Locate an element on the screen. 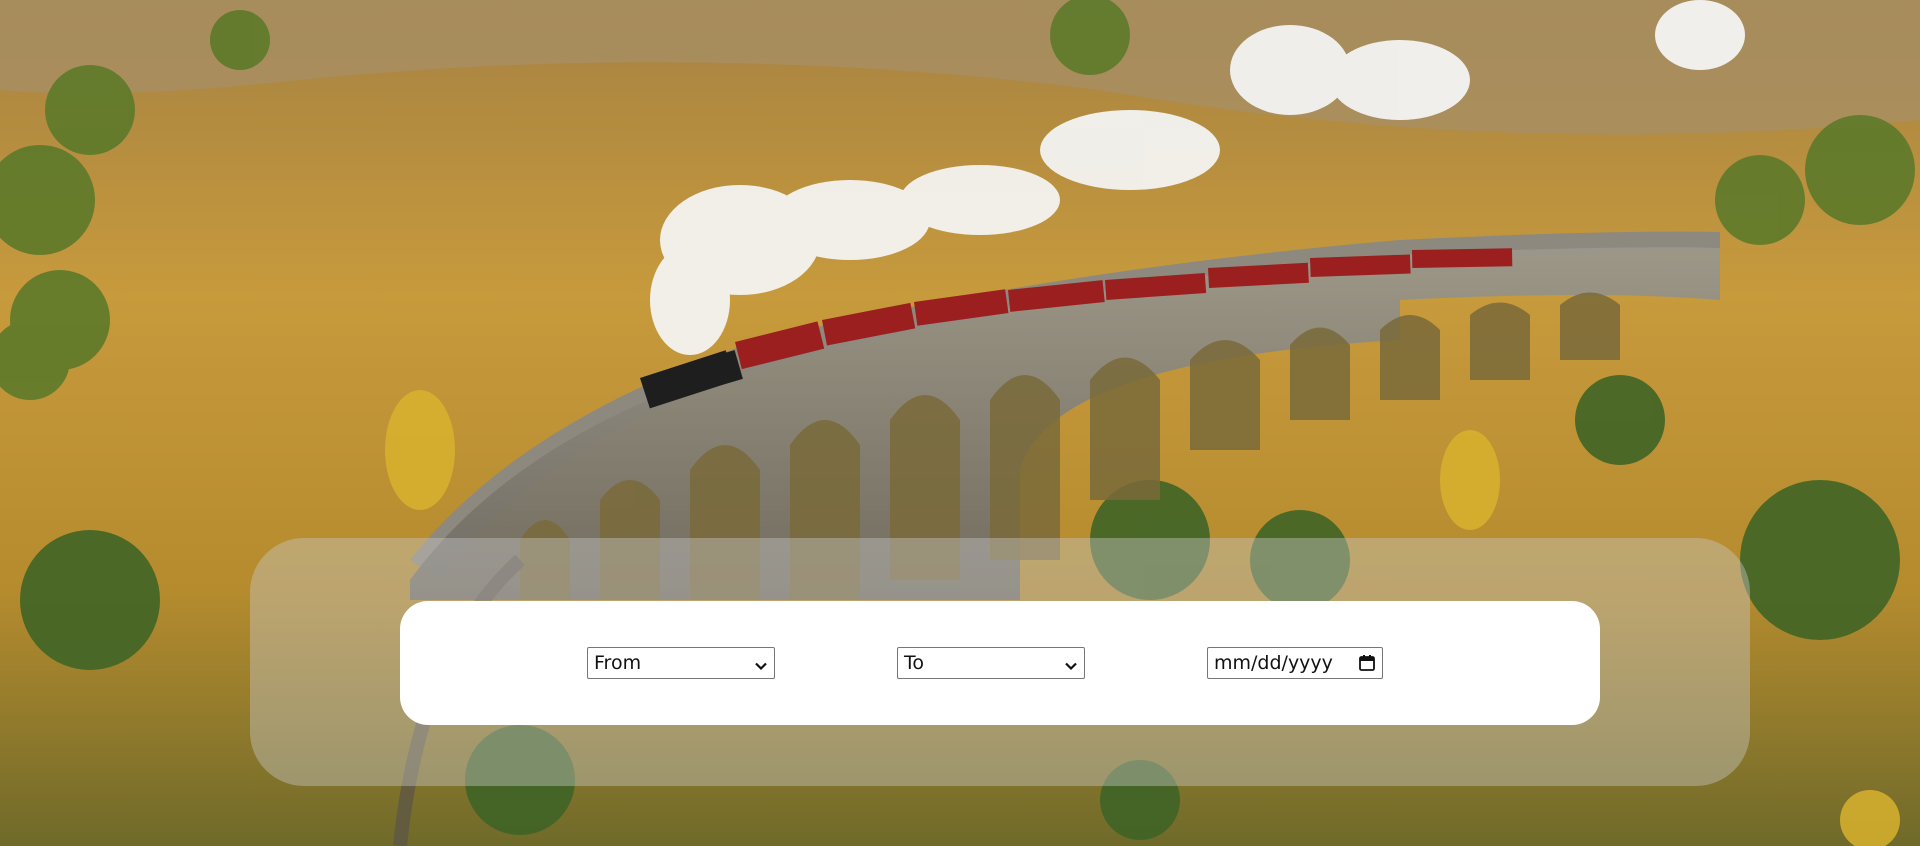 This screenshot has width=1920, height=846. to-select-value: To is located at coordinates (914, 663).